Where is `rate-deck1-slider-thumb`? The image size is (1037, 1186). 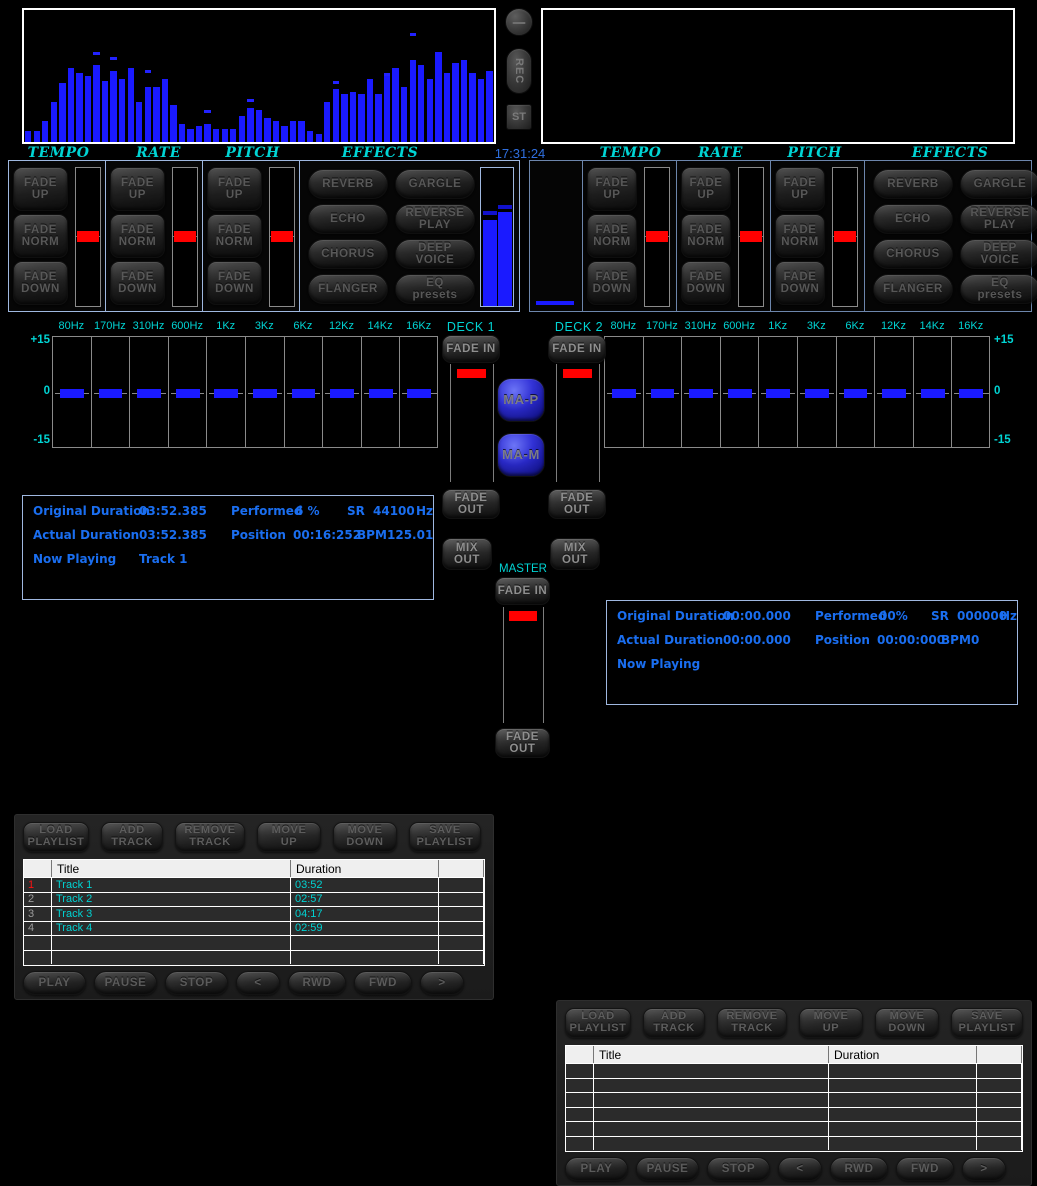 rate-deck1-slider-thumb is located at coordinates (185, 236).